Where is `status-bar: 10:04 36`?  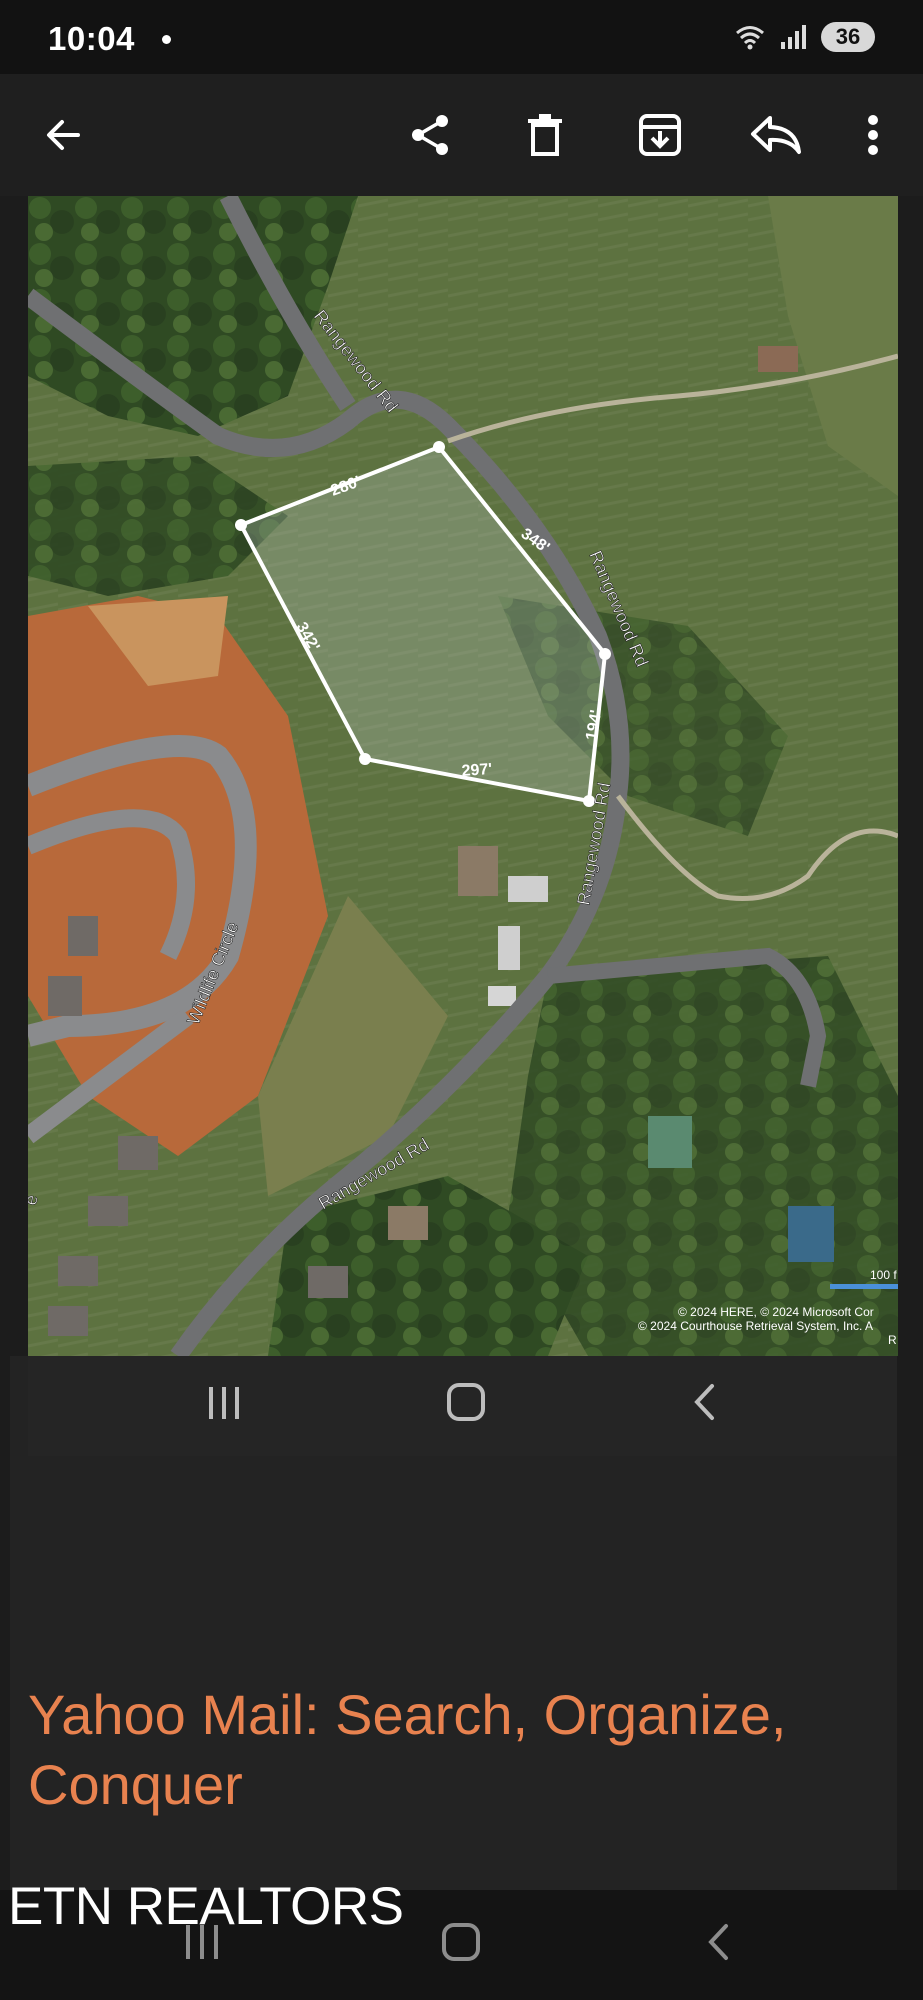 status-bar: 10:04 36 is located at coordinates (461, 37).